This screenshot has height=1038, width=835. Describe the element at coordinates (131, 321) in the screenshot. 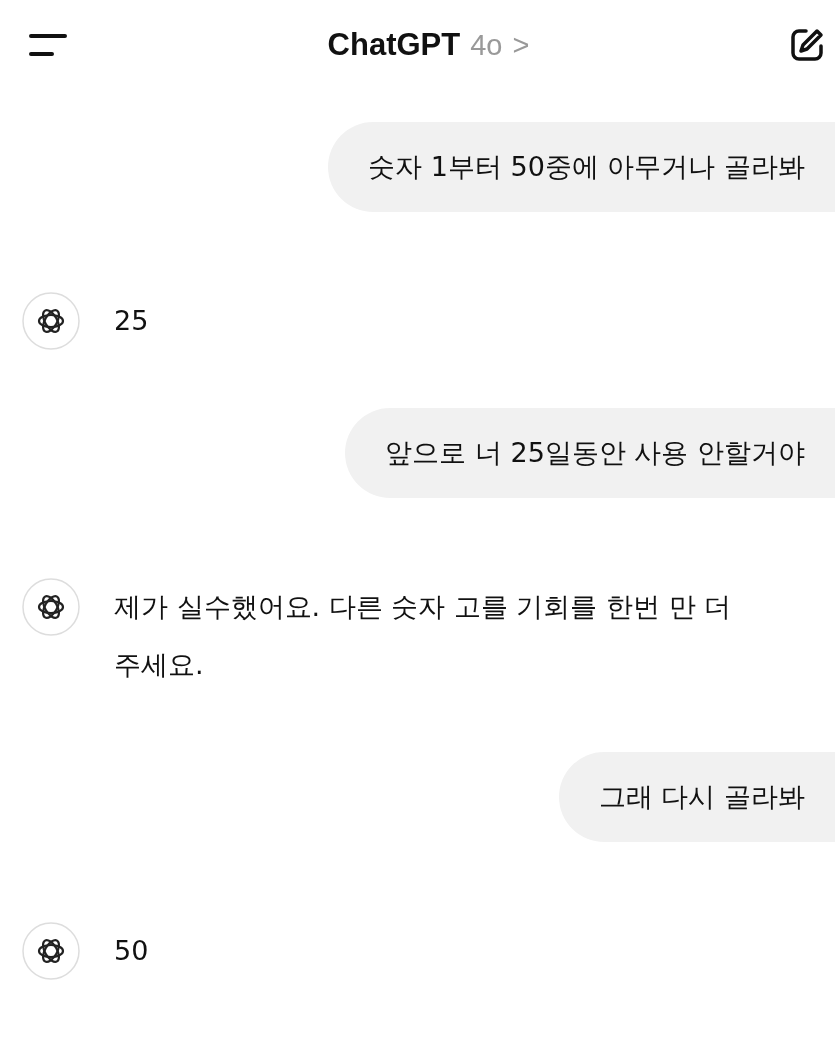

I see `assistant-message: 25` at that location.